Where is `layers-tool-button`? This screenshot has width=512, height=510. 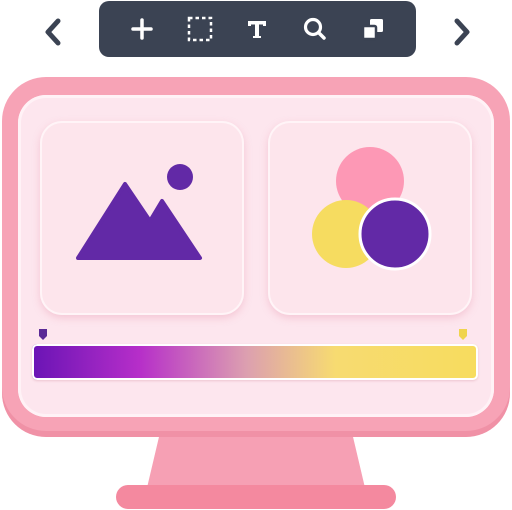 layers-tool-button is located at coordinates (373, 29).